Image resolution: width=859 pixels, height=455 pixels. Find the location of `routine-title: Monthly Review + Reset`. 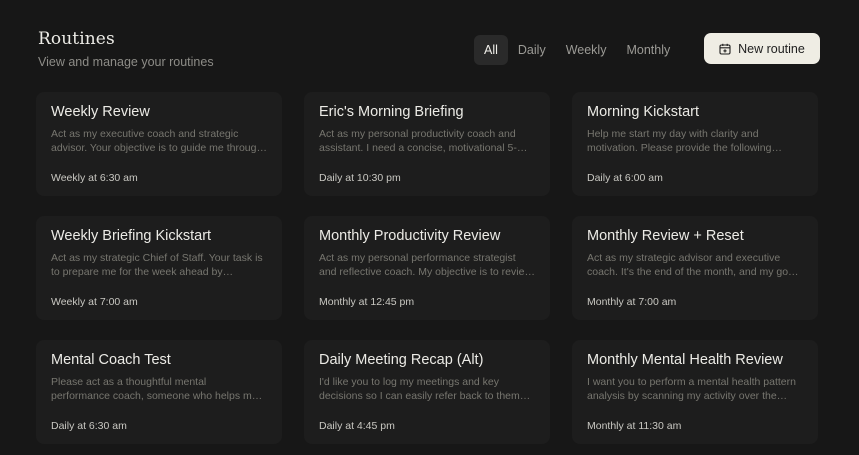

routine-title: Monthly Review + Reset is located at coordinates (665, 236).